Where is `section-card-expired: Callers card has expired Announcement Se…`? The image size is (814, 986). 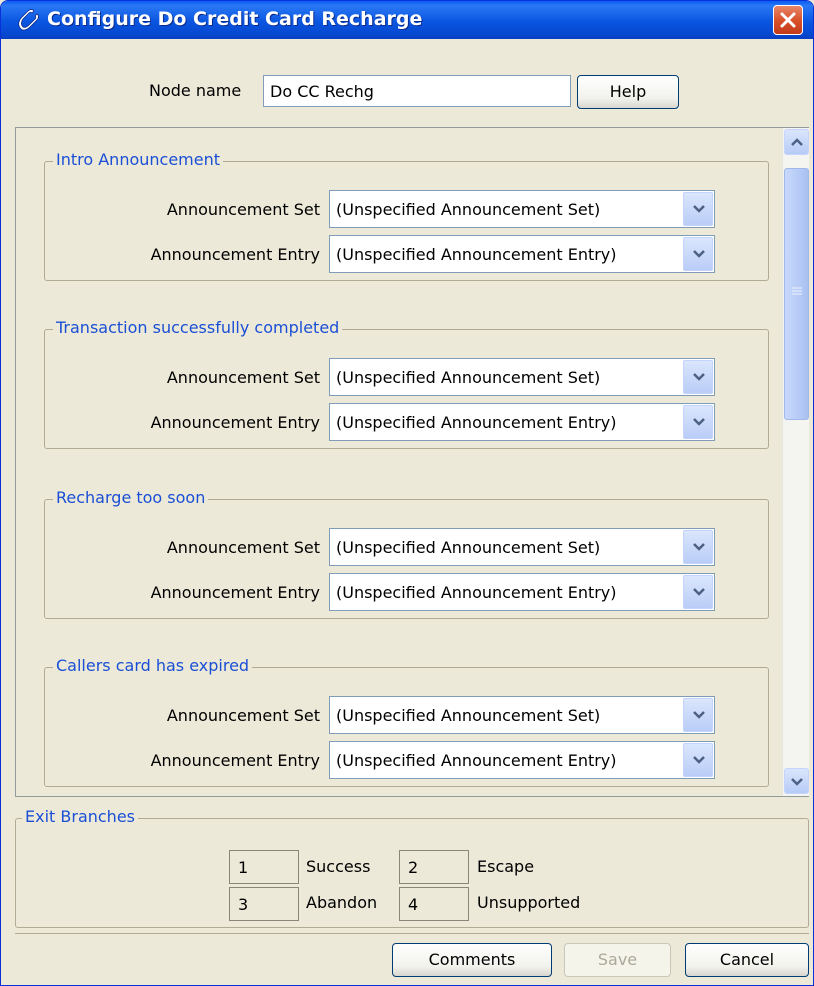 section-card-expired: Callers card has expired Announcement Se… is located at coordinates (406, 721).